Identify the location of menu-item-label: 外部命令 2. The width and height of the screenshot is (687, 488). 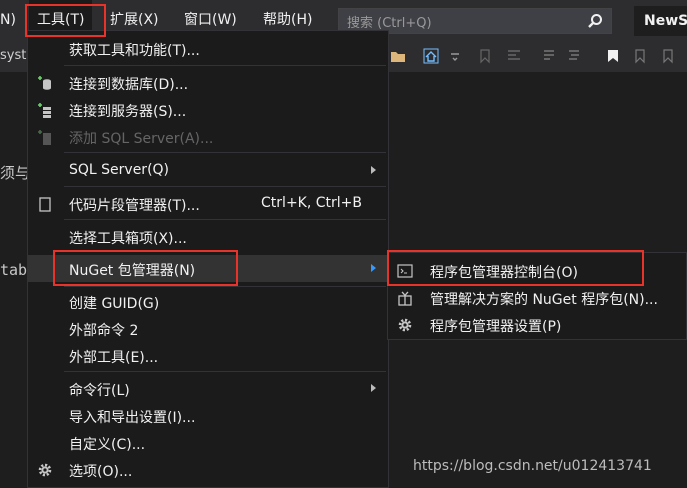
(104, 331).